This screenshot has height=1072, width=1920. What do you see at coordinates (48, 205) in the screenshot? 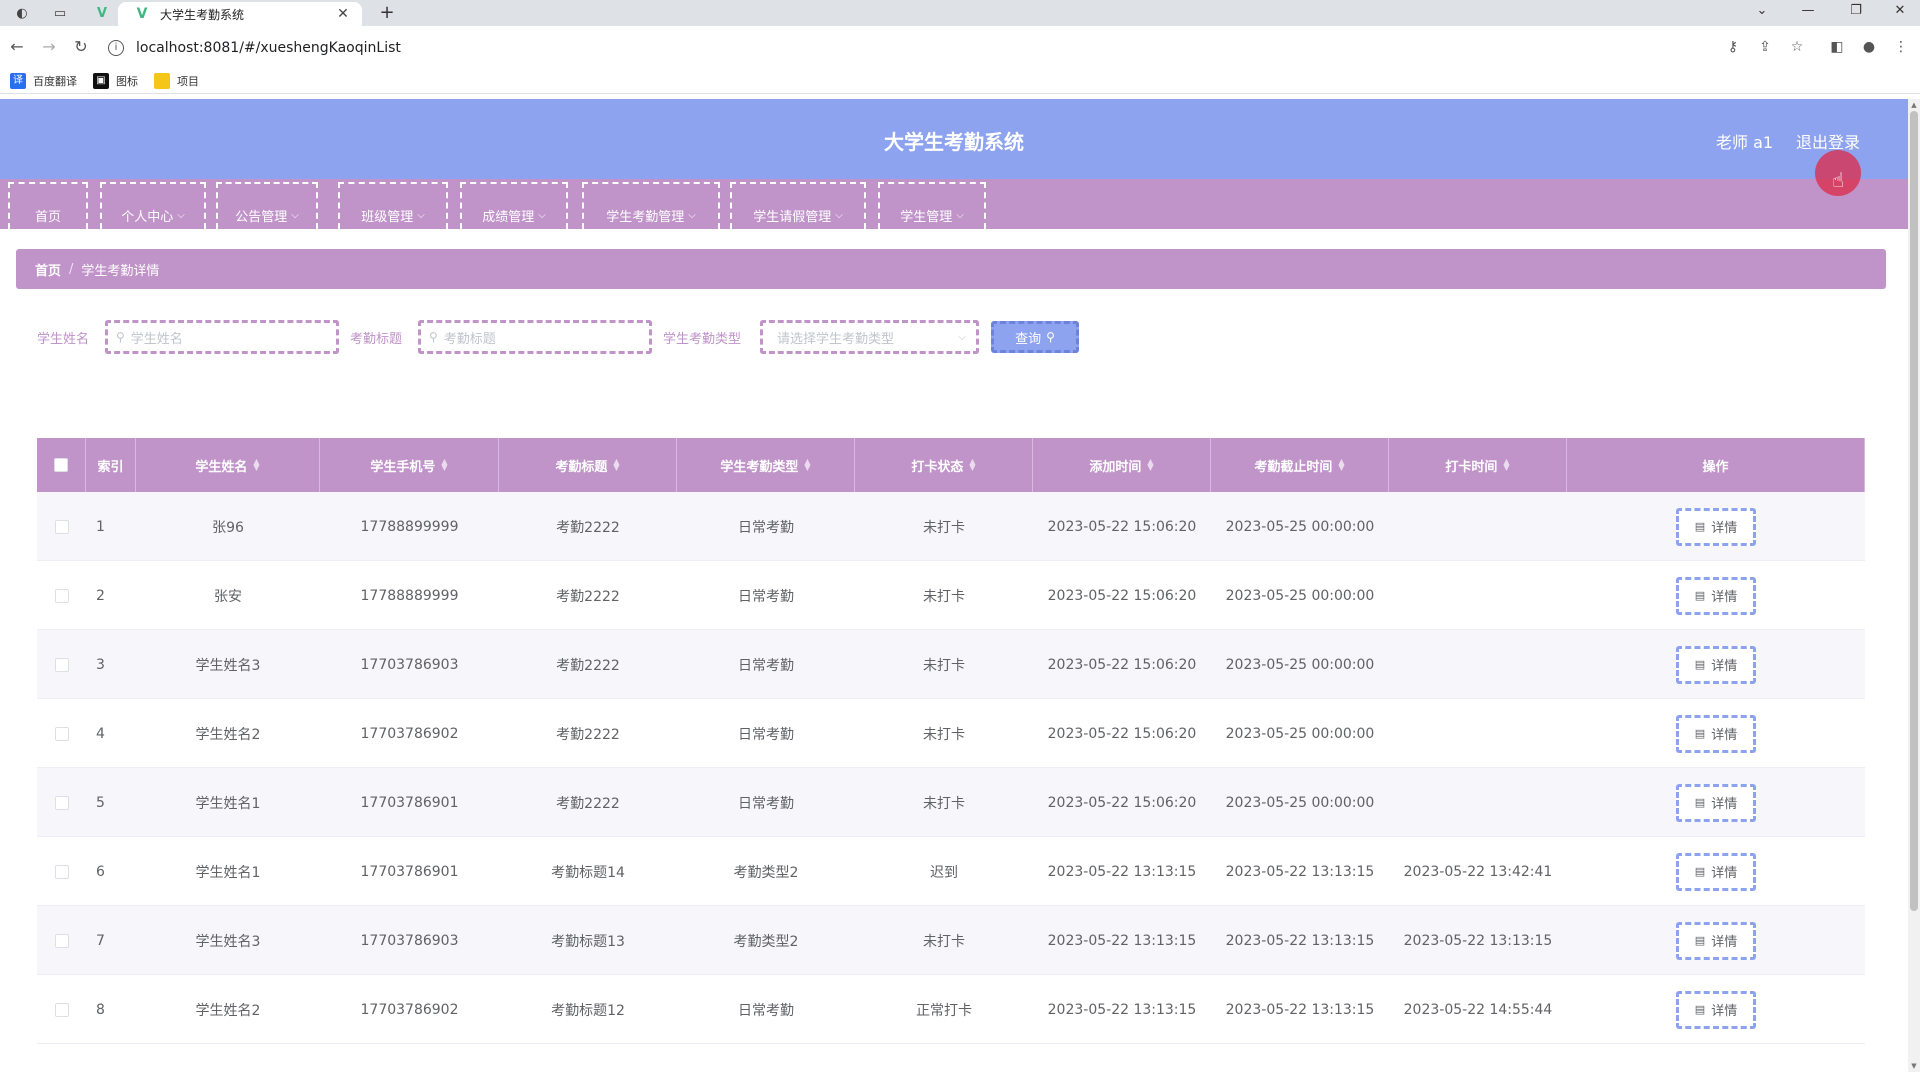
I see `nav-item: 首页` at bounding box center [48, 205].